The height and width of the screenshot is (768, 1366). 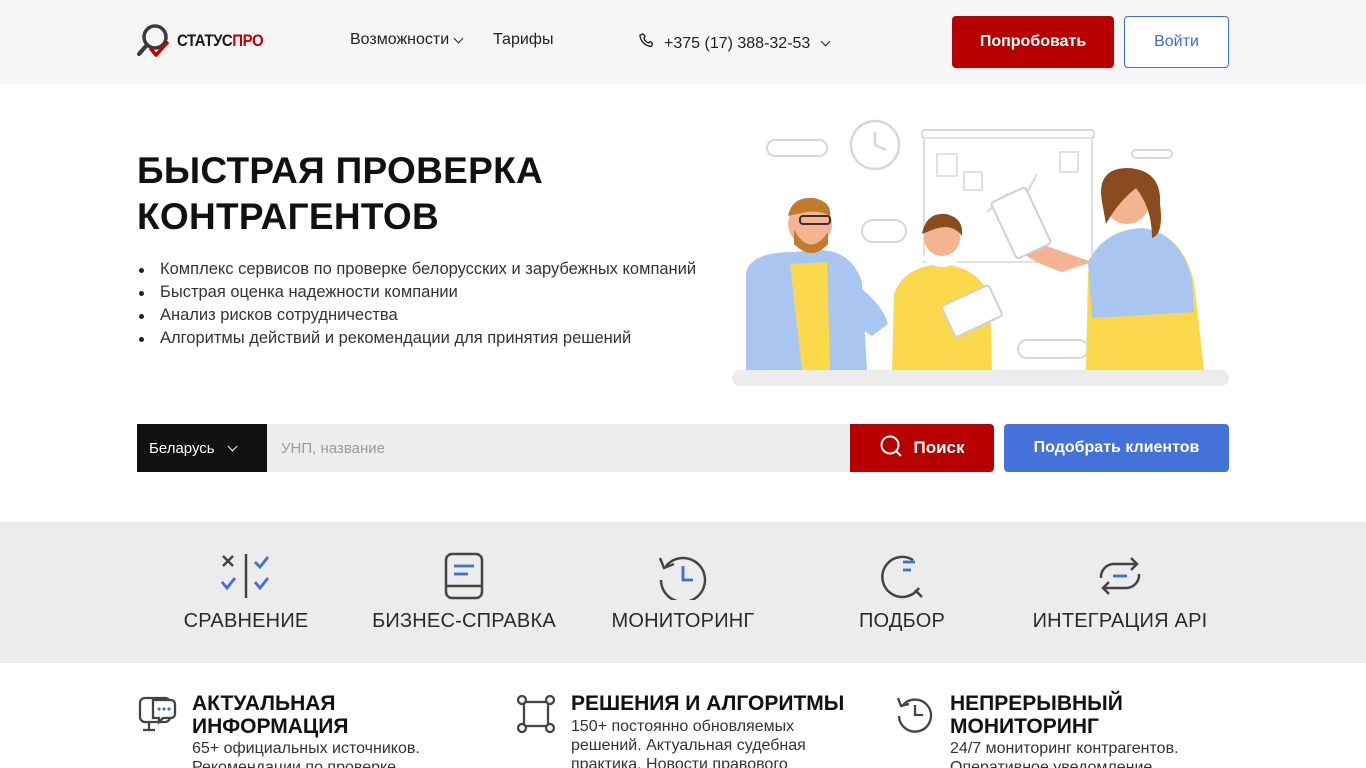 I want to click on nav-features: Возможности, so click(x=407, y=40).